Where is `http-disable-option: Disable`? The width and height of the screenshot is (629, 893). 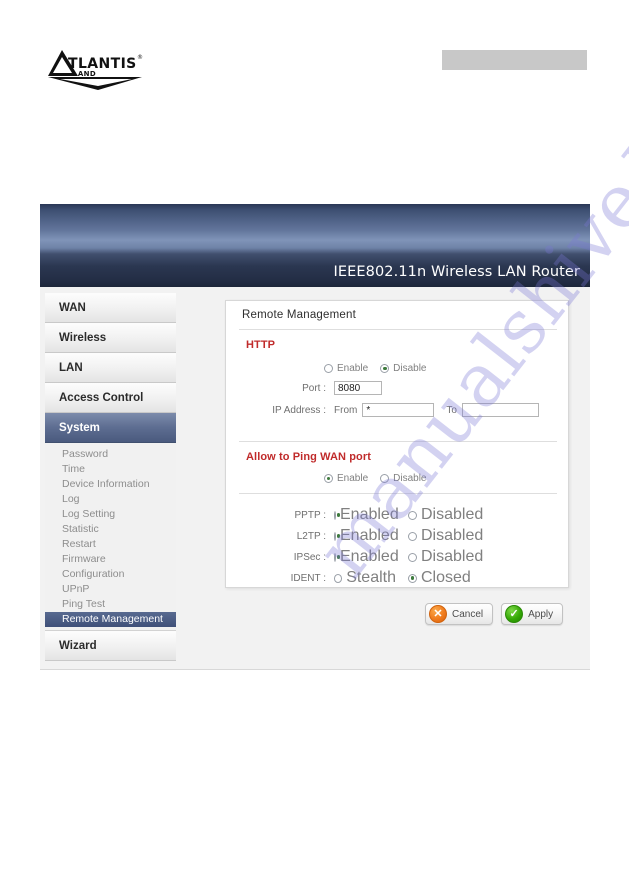
http-disable-option: Disable is located at coordinates (403, 368).